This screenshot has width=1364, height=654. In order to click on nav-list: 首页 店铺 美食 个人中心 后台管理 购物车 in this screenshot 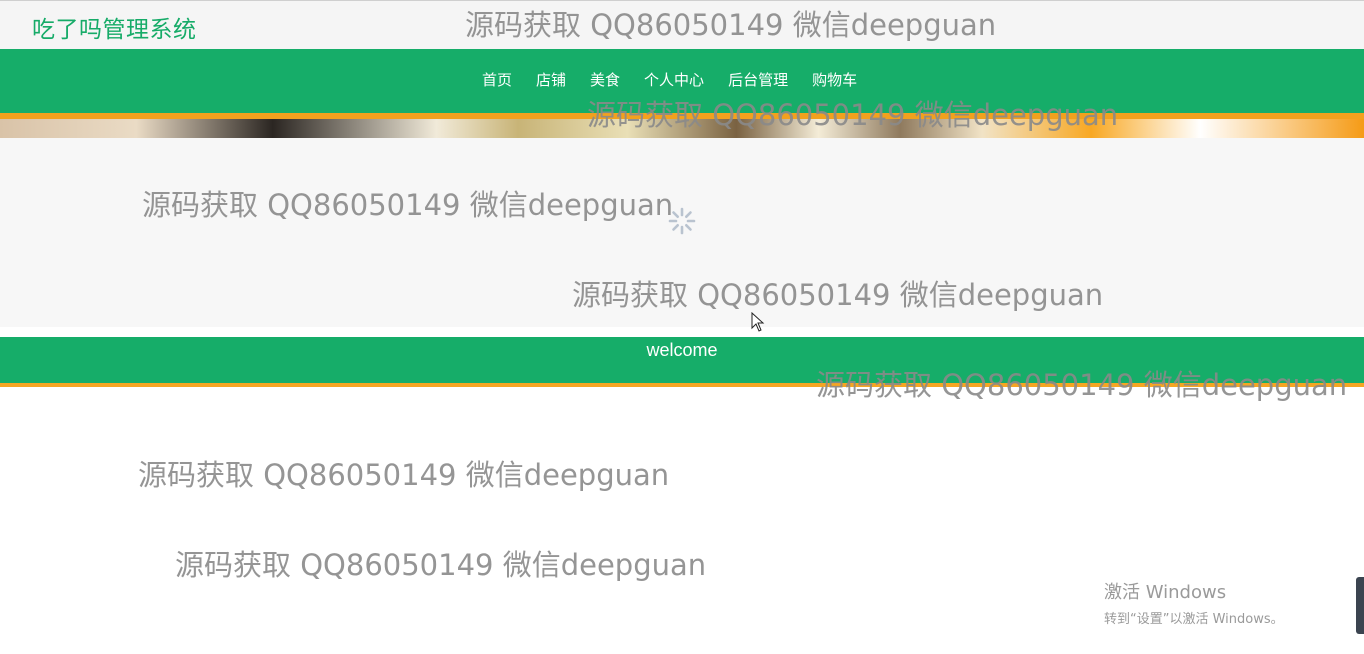, I will do `click(669, 79)`.